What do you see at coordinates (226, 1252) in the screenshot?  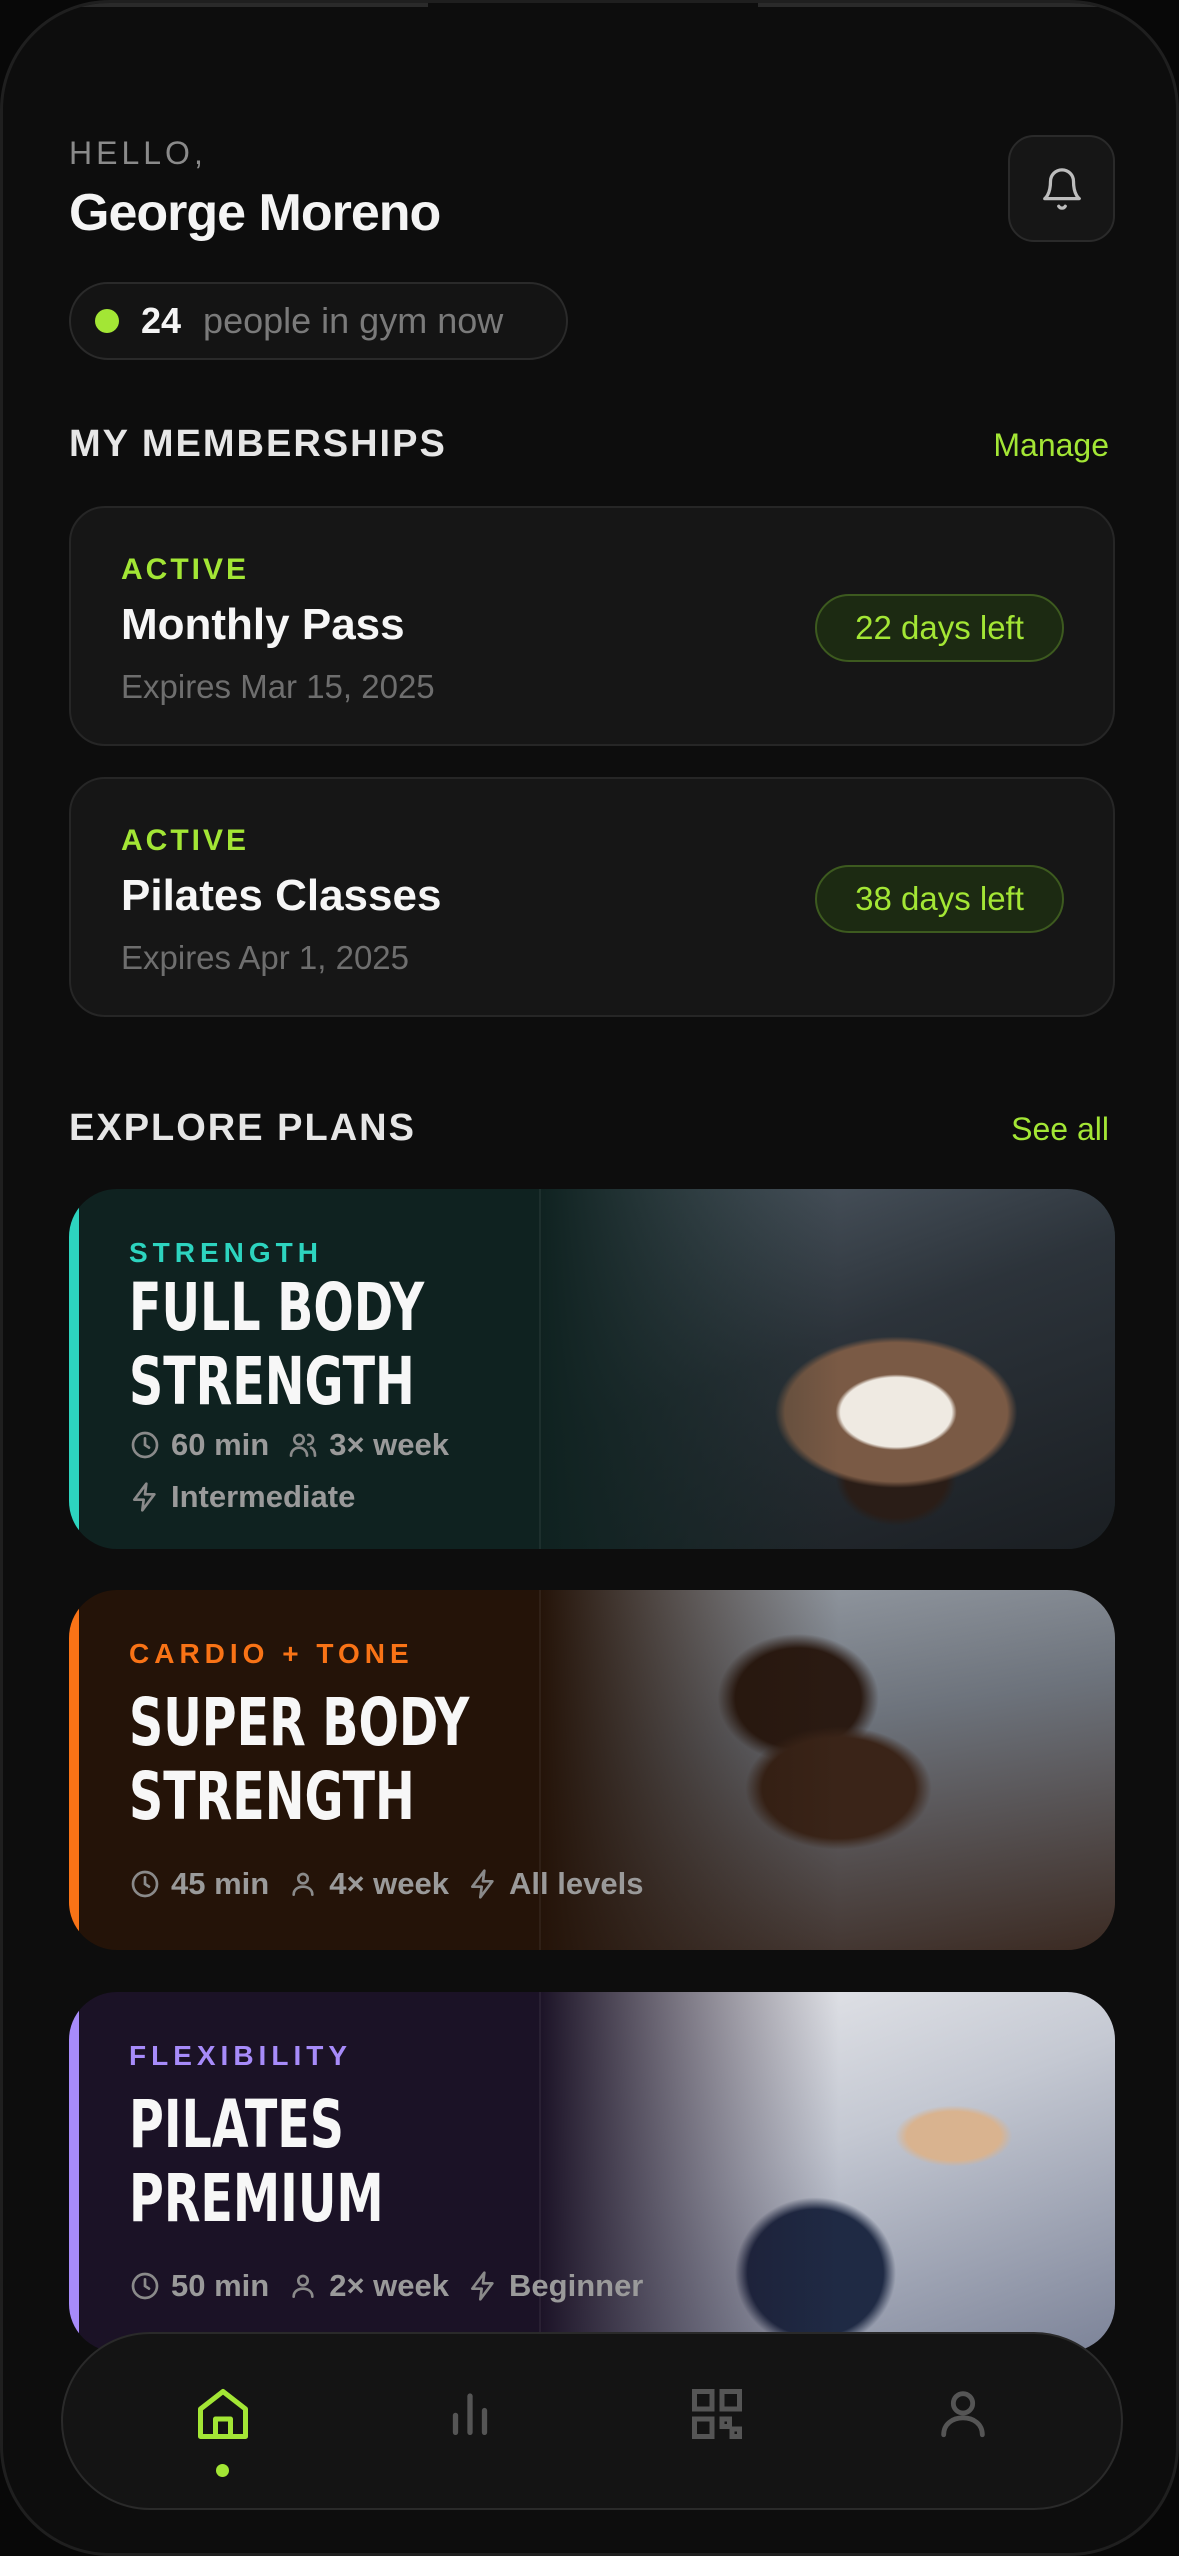 I see `plan-category: STRENGTH` at bounding box center [226, 1252].